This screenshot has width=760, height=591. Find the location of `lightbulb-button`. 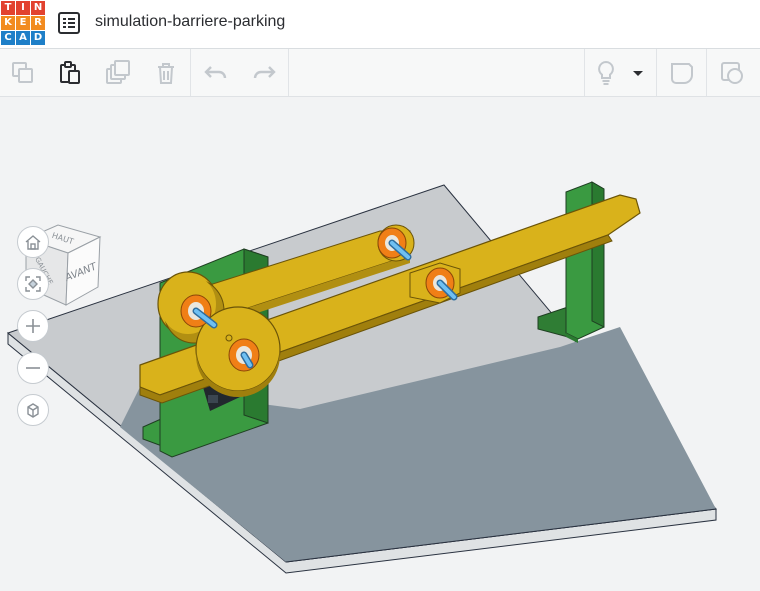

lightbulb-button is located at coordinates (606, 73).